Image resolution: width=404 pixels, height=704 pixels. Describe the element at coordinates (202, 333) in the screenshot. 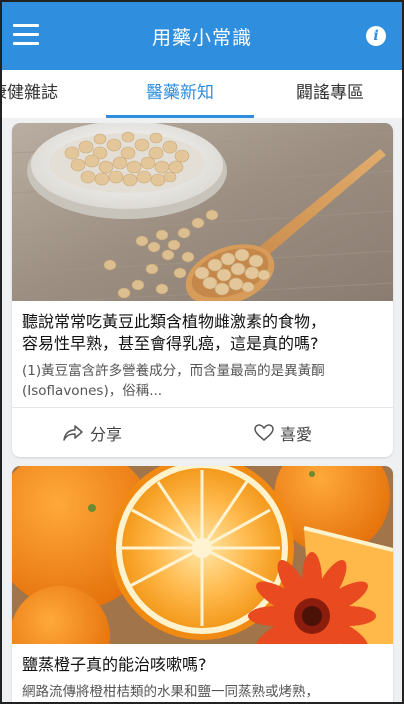

I see `article-headline: 聽說常常吃黃豆此類含植物雌激素的食物， 容易性早熟，甚至會得乳癌，這是真的嗎?` at that location.